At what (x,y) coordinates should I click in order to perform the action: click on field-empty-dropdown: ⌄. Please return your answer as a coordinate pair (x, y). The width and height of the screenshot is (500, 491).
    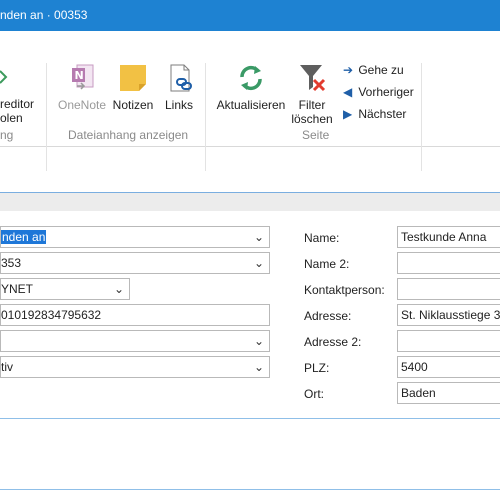
    Looking at the image, I should click on (135, 341).